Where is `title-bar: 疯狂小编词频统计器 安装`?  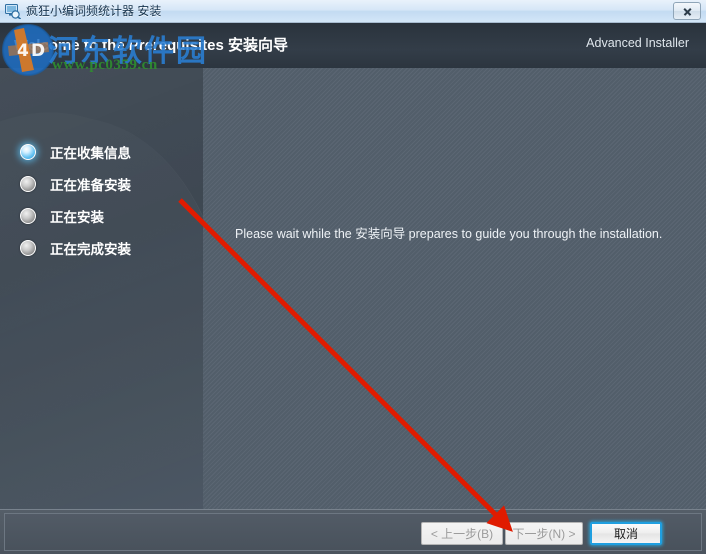
title-bar: 疯狂小编词频统计器 安装 is located at coordinates (353, 11).